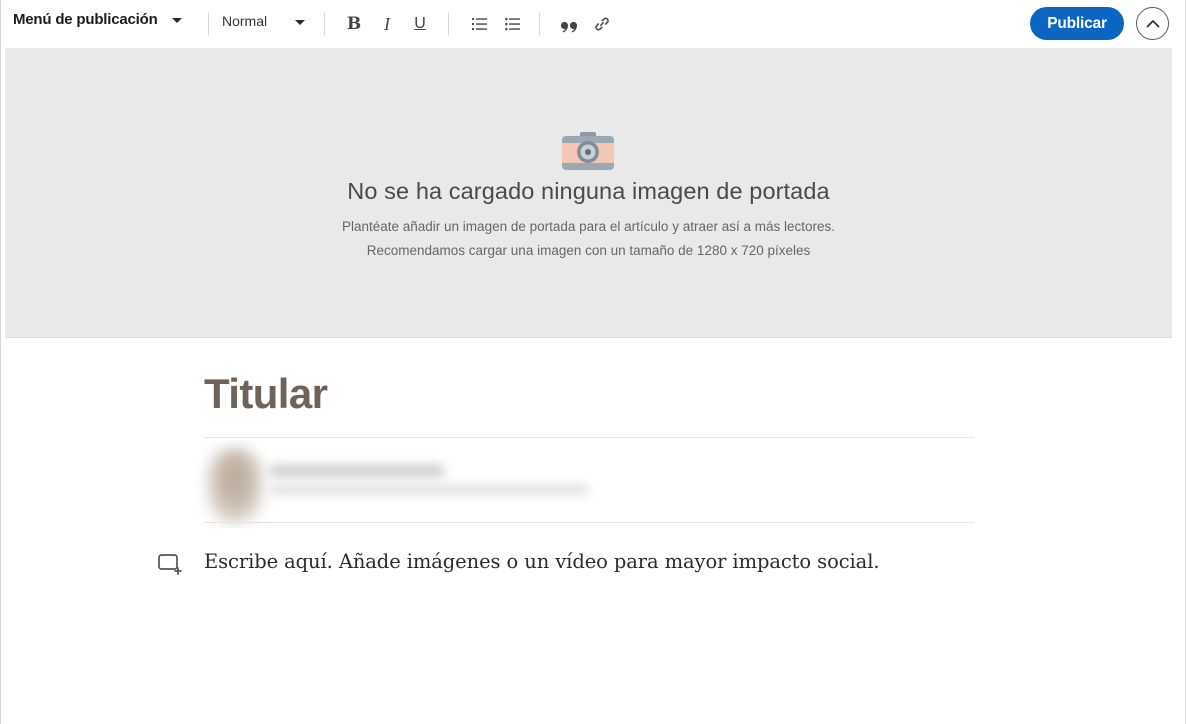 The image size is (1186, 724). I want to click on quote-button, so click(570, 24).